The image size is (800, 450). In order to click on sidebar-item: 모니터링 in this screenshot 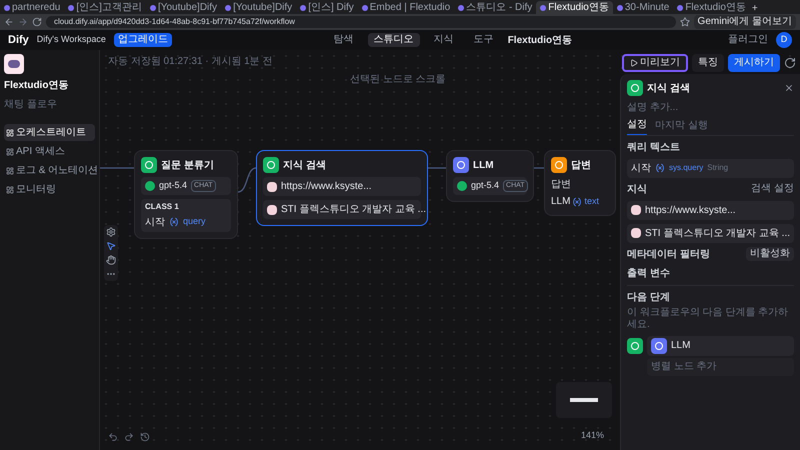, I will do `click(49, 189)`.